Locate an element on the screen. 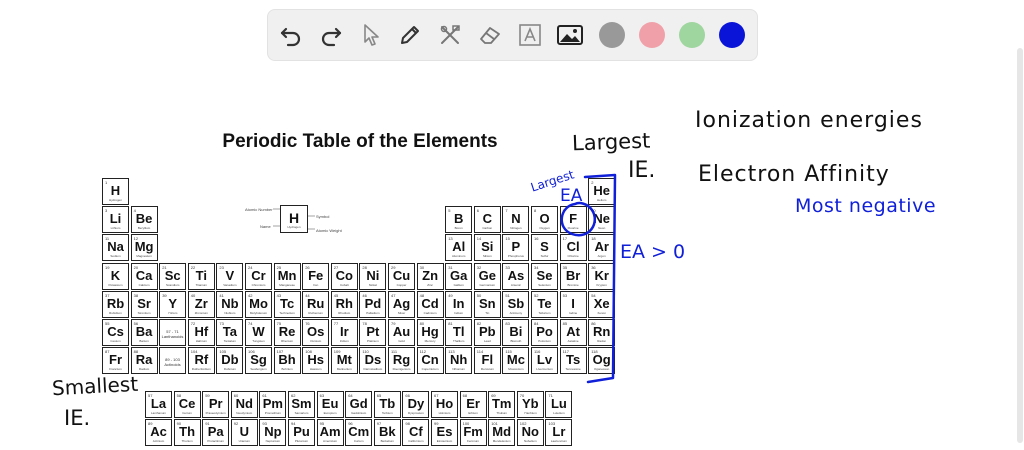  ink-strokes is located at coordinates (588, 278).